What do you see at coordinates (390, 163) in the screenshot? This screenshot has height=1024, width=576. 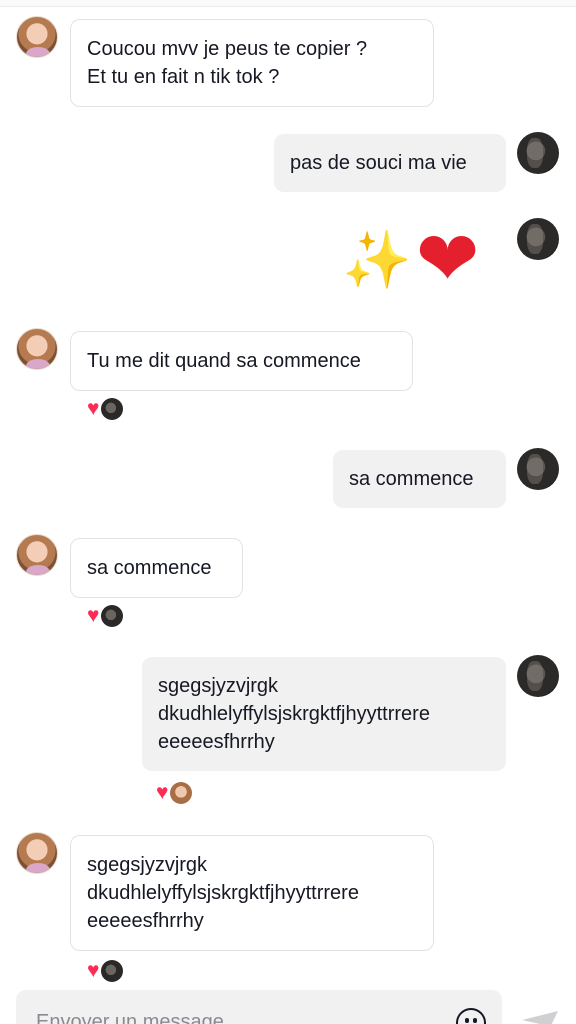 I see `message-bubble-outgoing: pas de souci ma vie` at bounding box center [390, 163].